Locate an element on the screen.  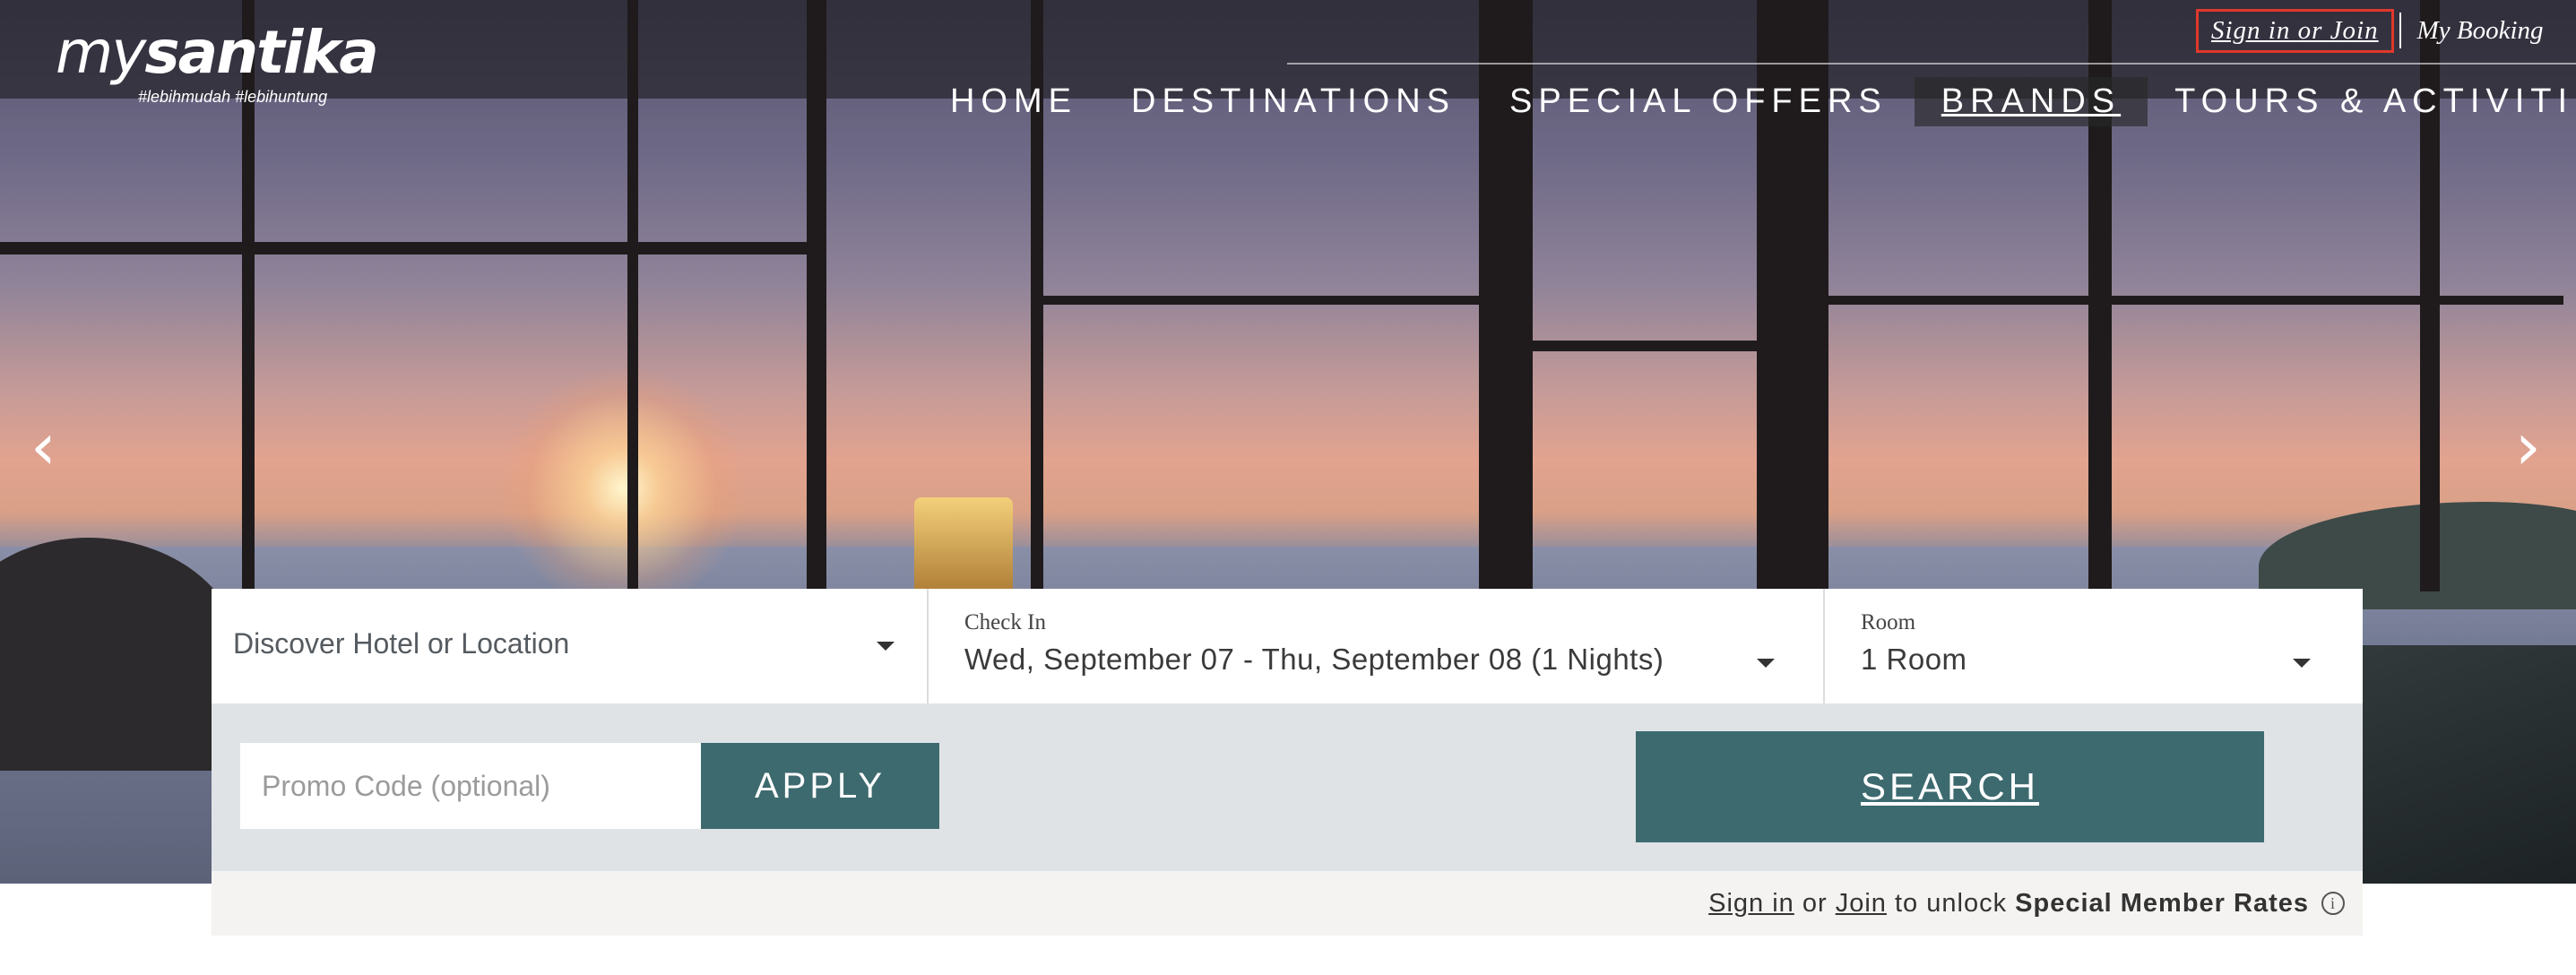
promo-search-band: APPLY SEARCH is located at coordinates (1287, 787).